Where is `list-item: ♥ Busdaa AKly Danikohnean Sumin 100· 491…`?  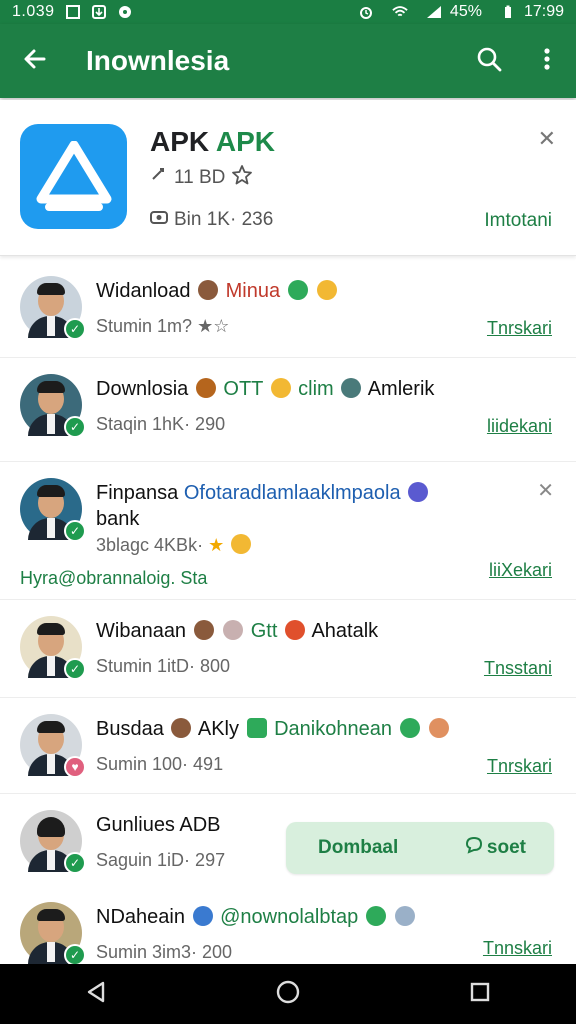
list-item: ♥ Busdaa AKly Danikohnean Sumin 100· 491… is located at coordinates (288, 746).